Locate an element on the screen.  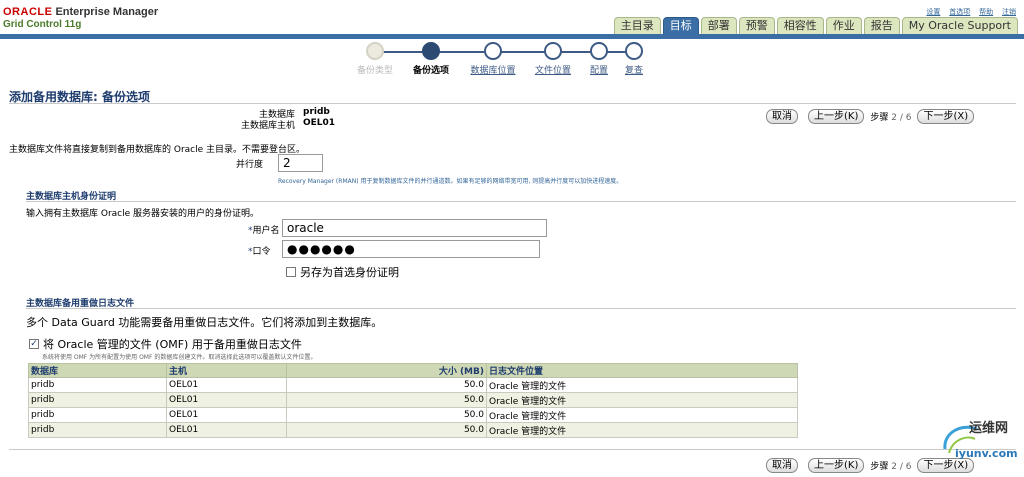
primary-db-value: pridb is located at coordinates (316, 112).